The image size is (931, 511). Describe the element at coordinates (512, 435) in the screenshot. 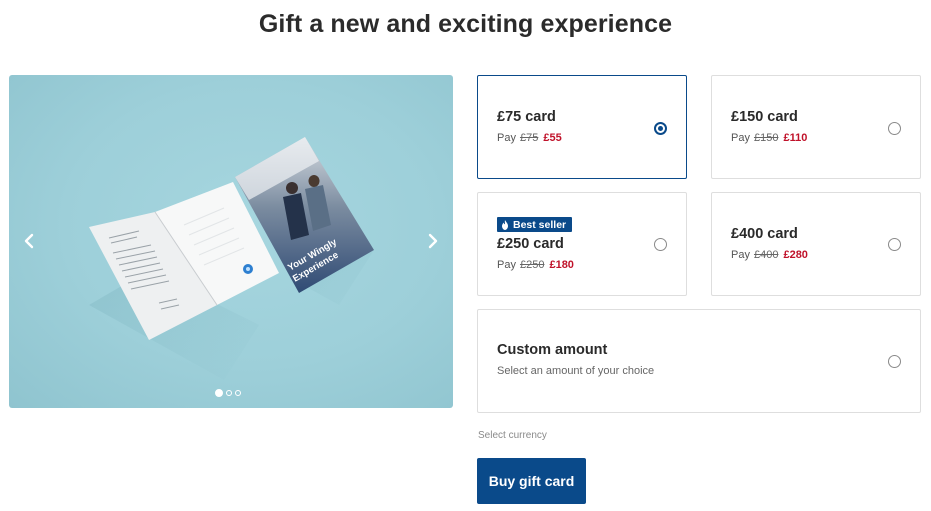

I see `select-currency-link: Select currency` at that location.